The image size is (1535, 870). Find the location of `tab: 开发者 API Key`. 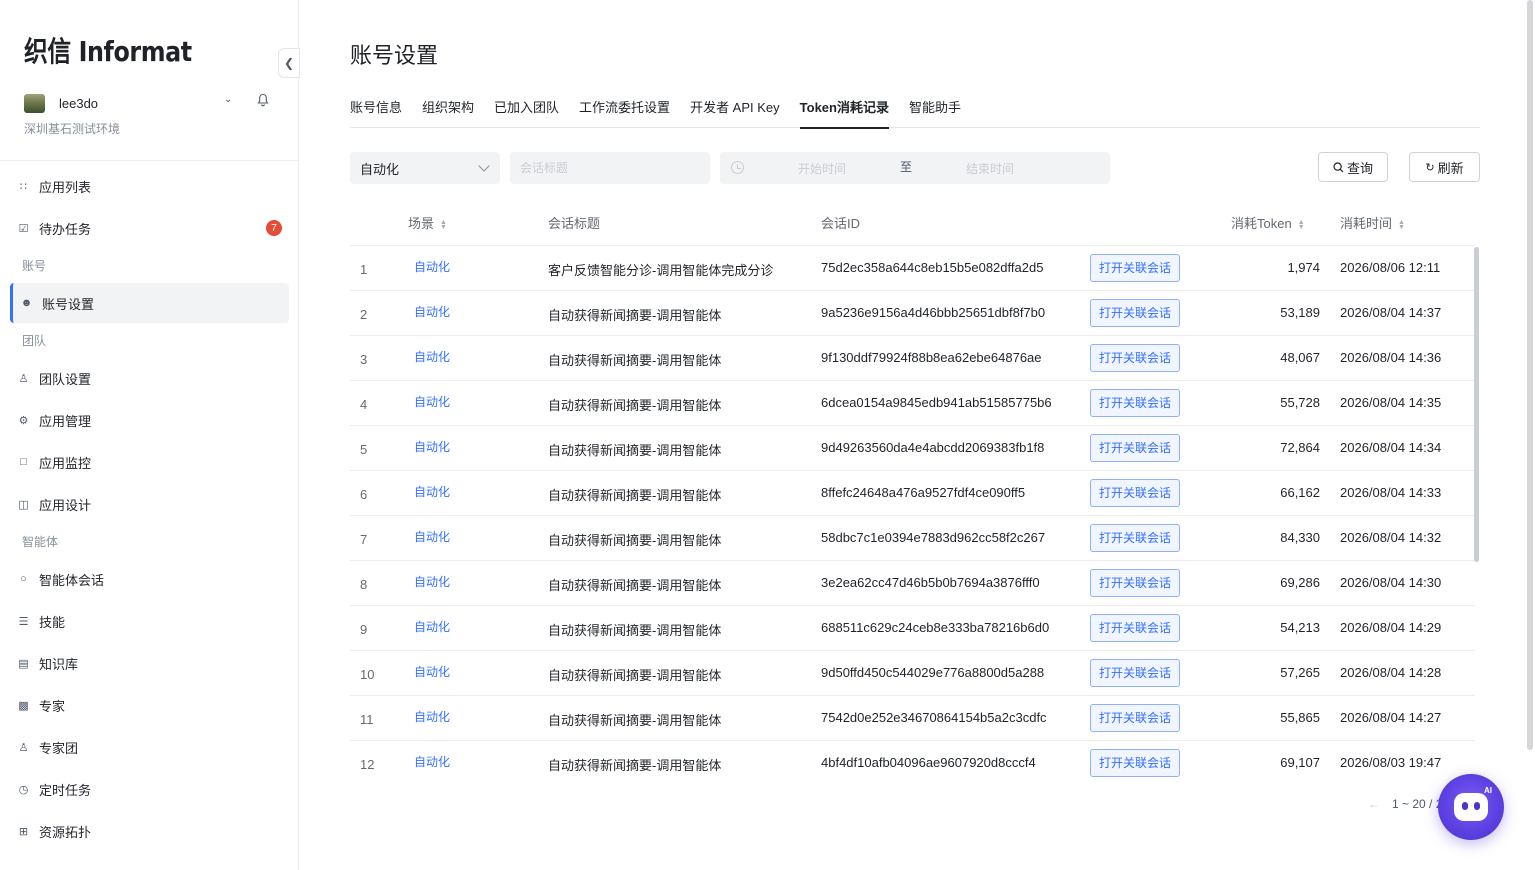

tab: 开发者 API Key is located at coordinates (735, 113).